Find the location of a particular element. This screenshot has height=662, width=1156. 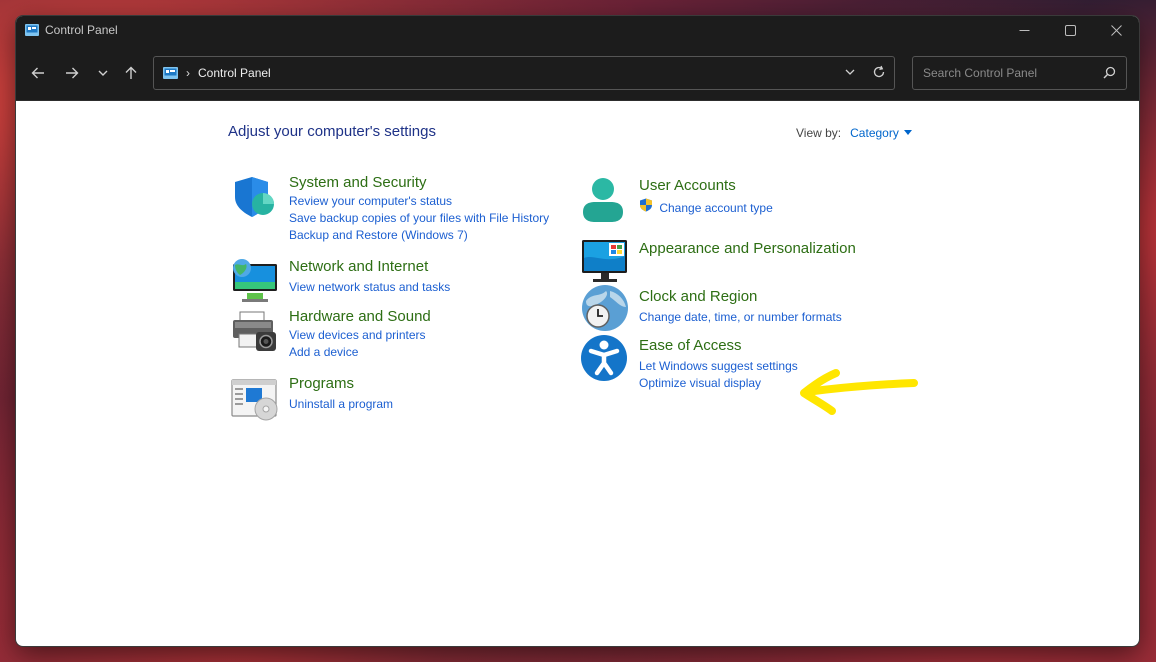

address-bar: › Control Panel is located at coordinates (524, 73).